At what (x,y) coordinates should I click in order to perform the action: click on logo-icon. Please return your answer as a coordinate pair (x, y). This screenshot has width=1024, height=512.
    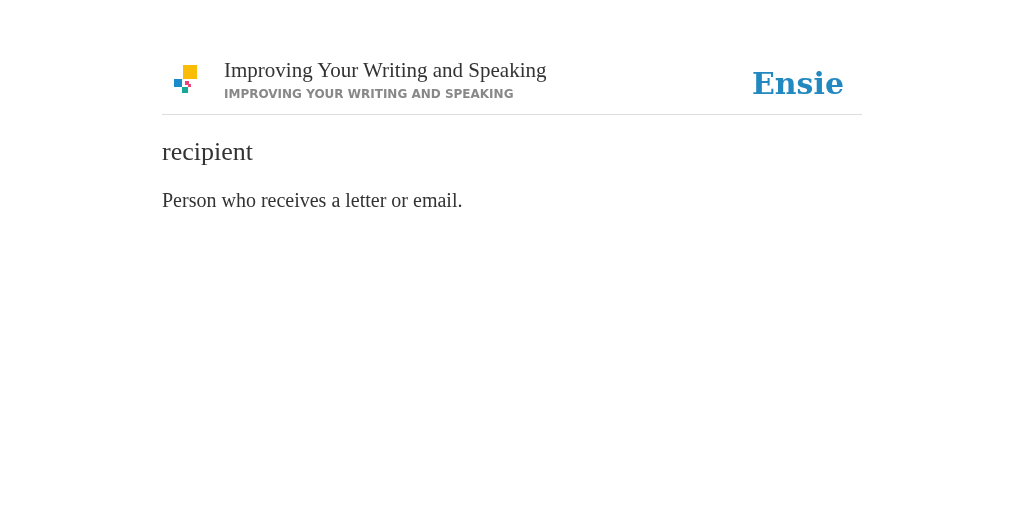
    Looking at the image, I should click on (186, 79).